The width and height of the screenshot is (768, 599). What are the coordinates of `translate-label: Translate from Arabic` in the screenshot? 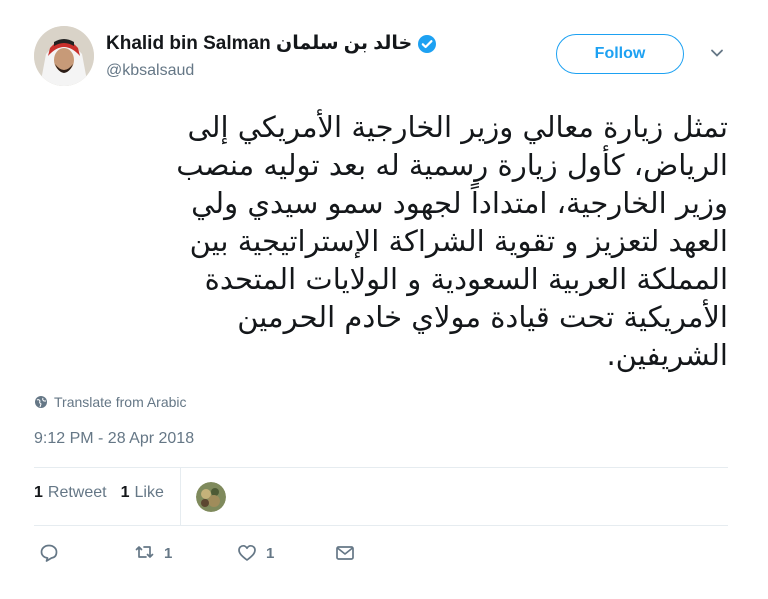 It's located at (120, 402).